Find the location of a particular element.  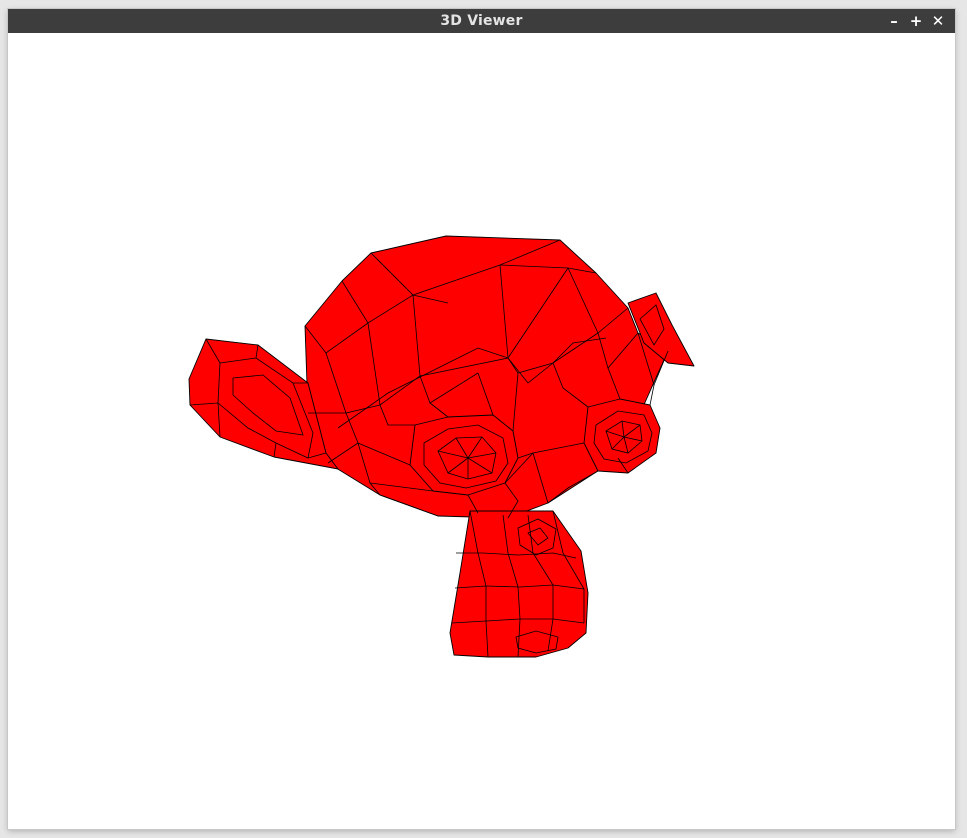

window-controls: – + ✕ is located at coordinates (916, 21).